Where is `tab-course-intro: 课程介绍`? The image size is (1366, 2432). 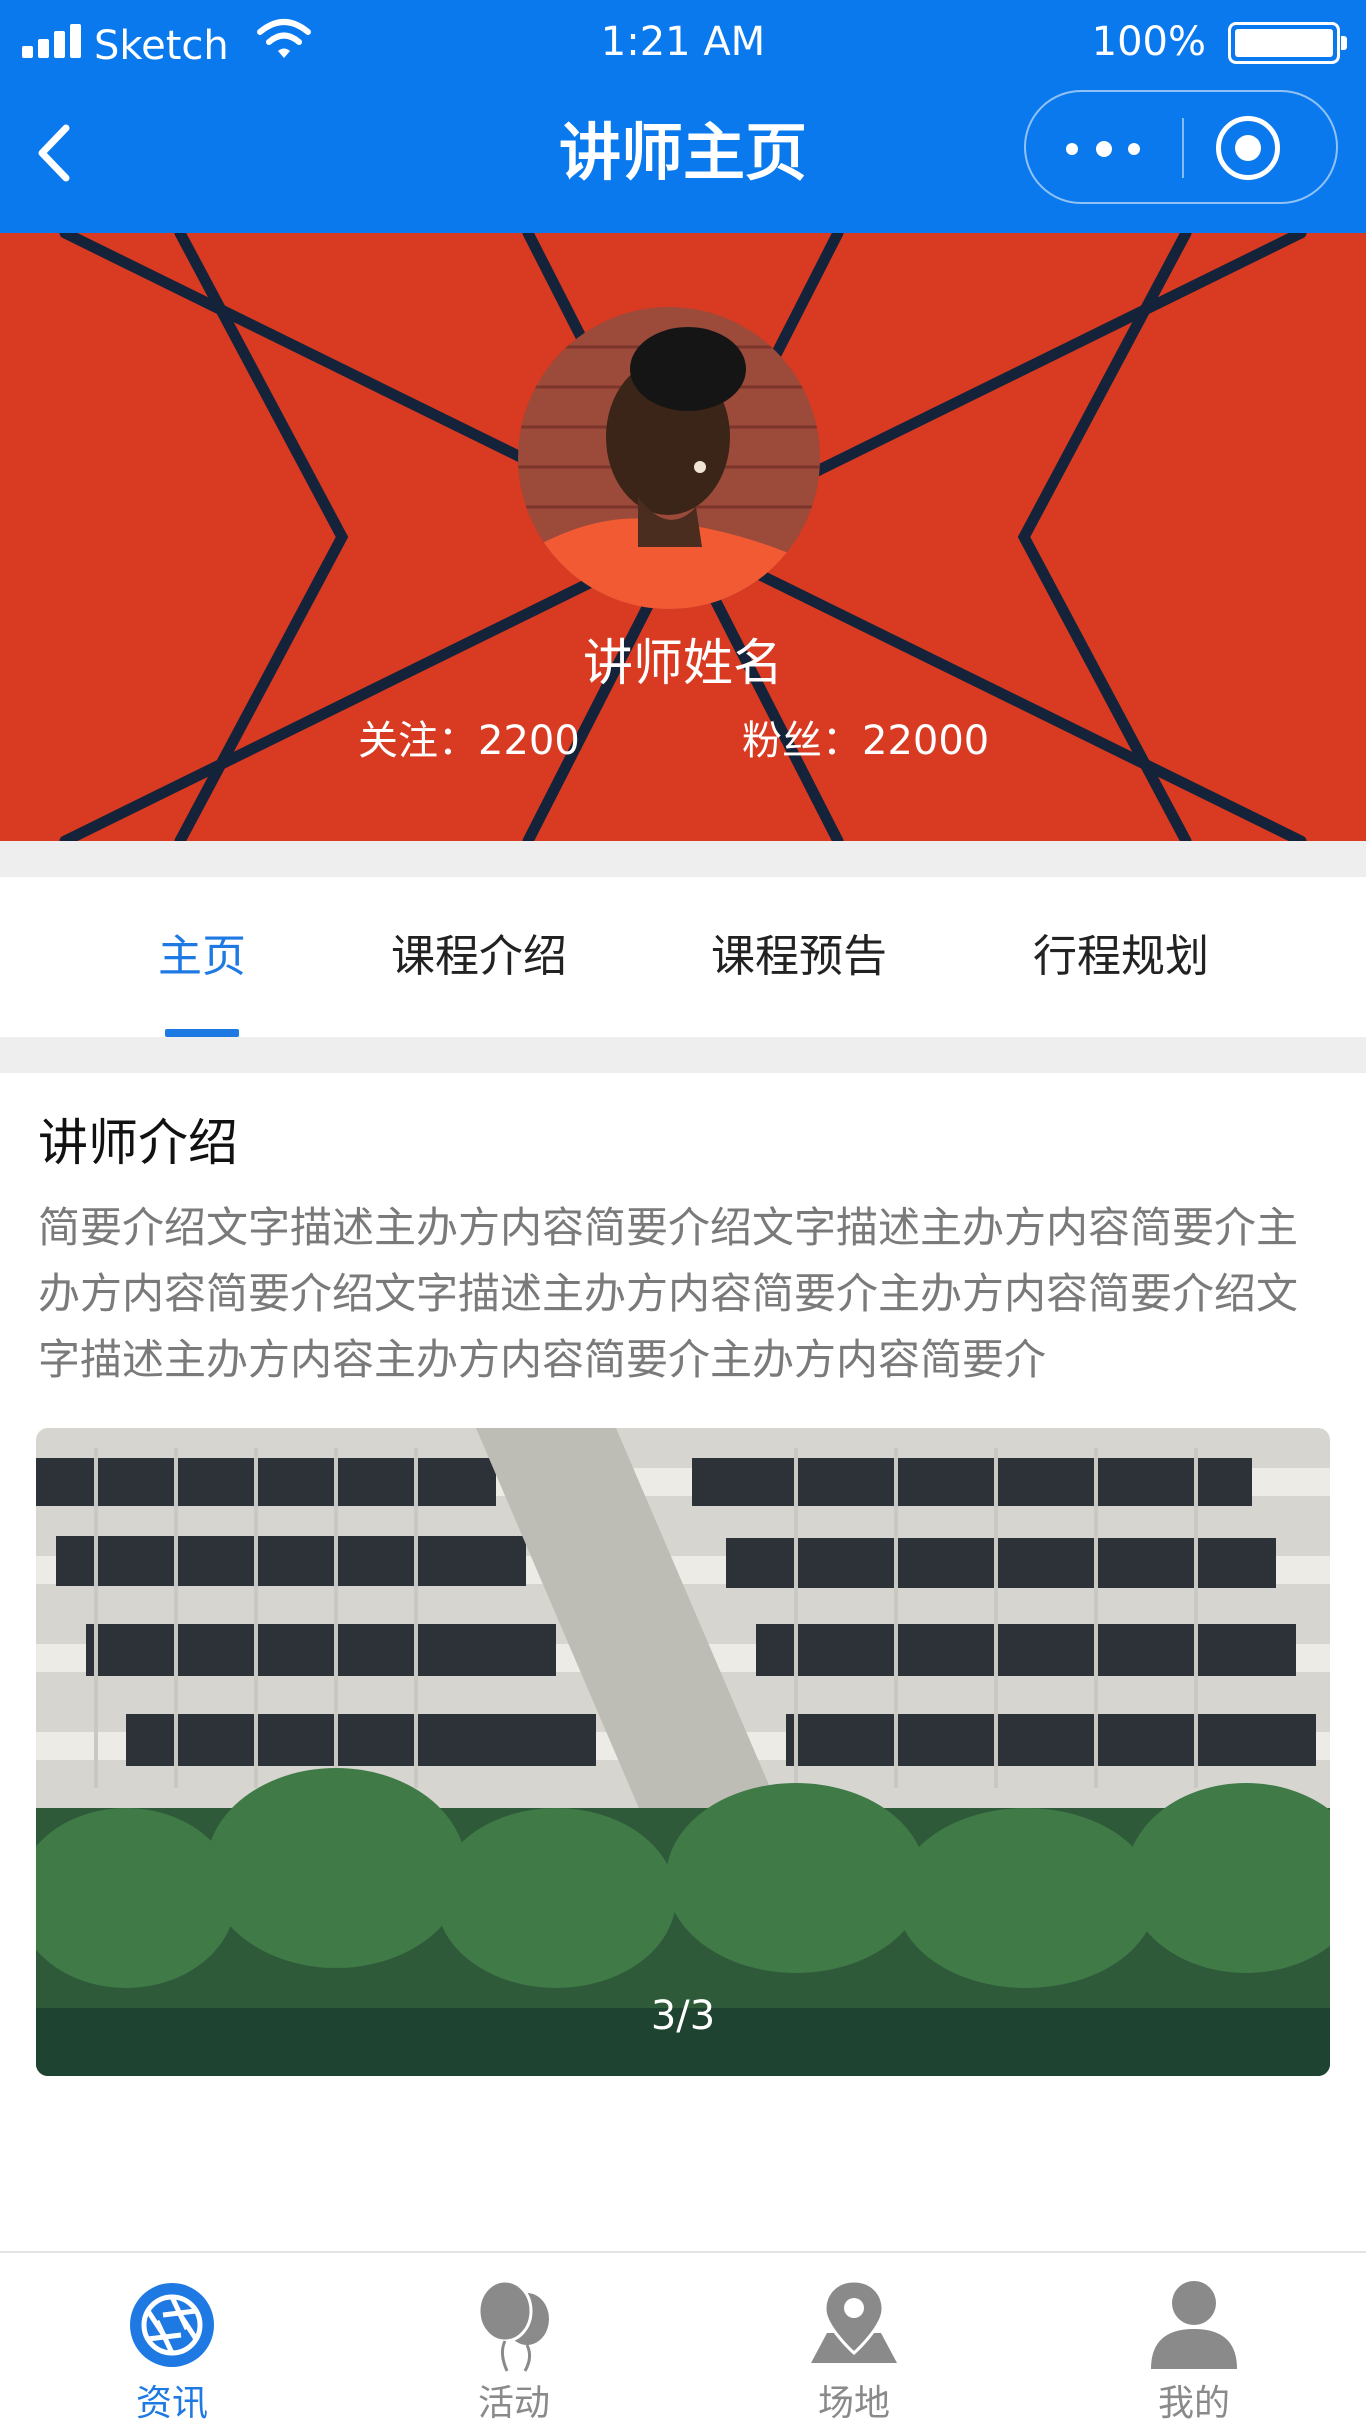 tab-course-intro: 课程介绍 is located at coordinates (479, 957).